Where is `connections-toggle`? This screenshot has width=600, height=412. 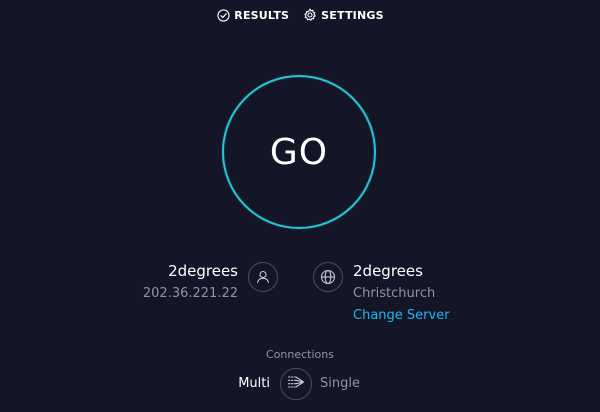 connections-toggle is located at coordinates (296, 384).